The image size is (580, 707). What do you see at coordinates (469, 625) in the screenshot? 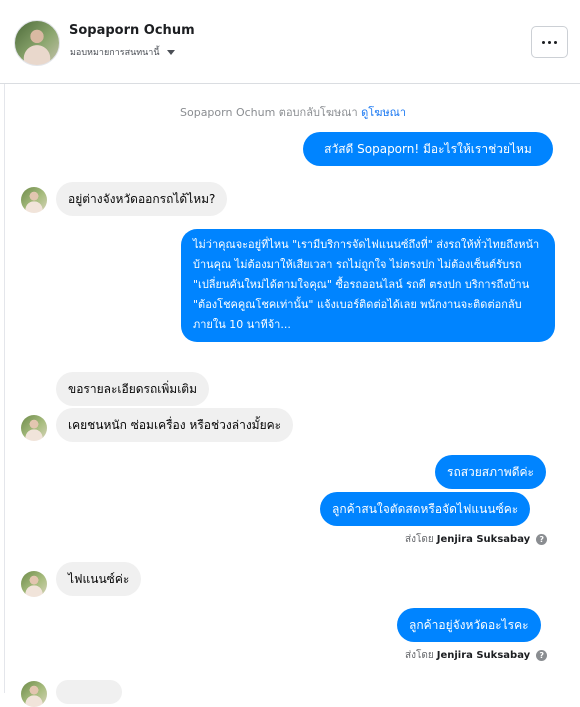
I see `message-outgoing: ลูกค้าอยู่จังหวัดอะไรคะ` at bounding box center [469, 625].